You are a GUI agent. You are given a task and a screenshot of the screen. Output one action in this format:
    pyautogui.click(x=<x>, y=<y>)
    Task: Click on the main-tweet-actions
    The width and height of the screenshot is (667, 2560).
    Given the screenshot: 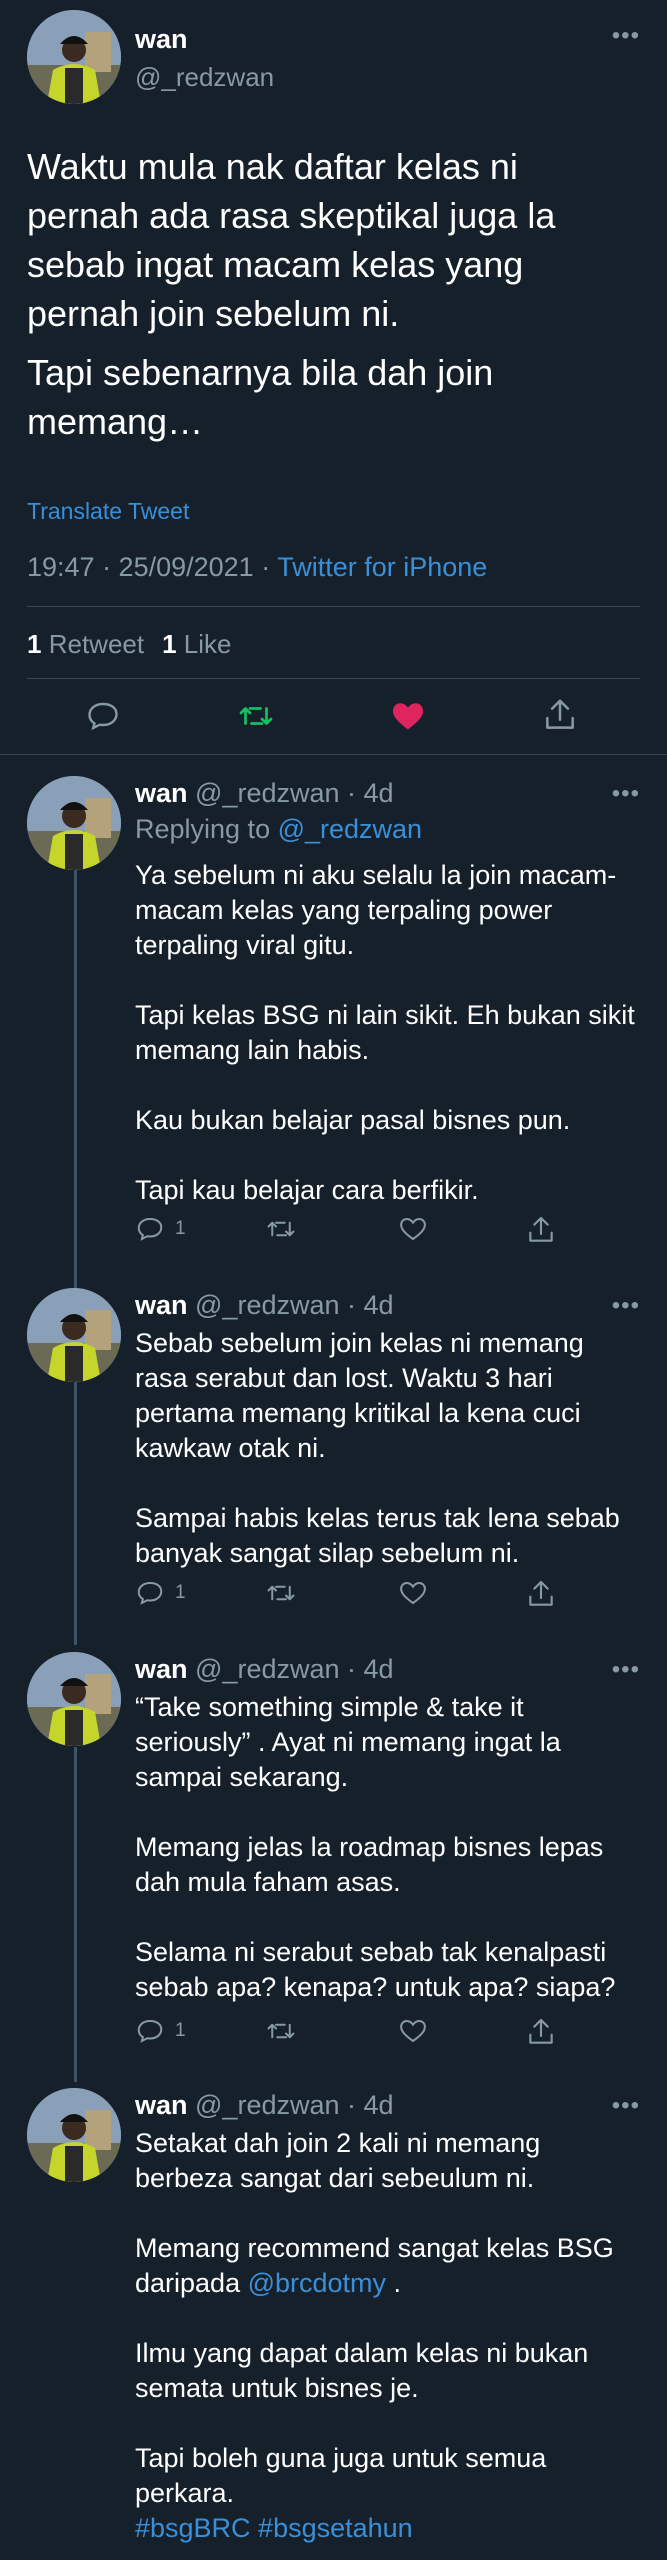 What is the action you would take?
    pyautogui.click(x=333, y=716)
    